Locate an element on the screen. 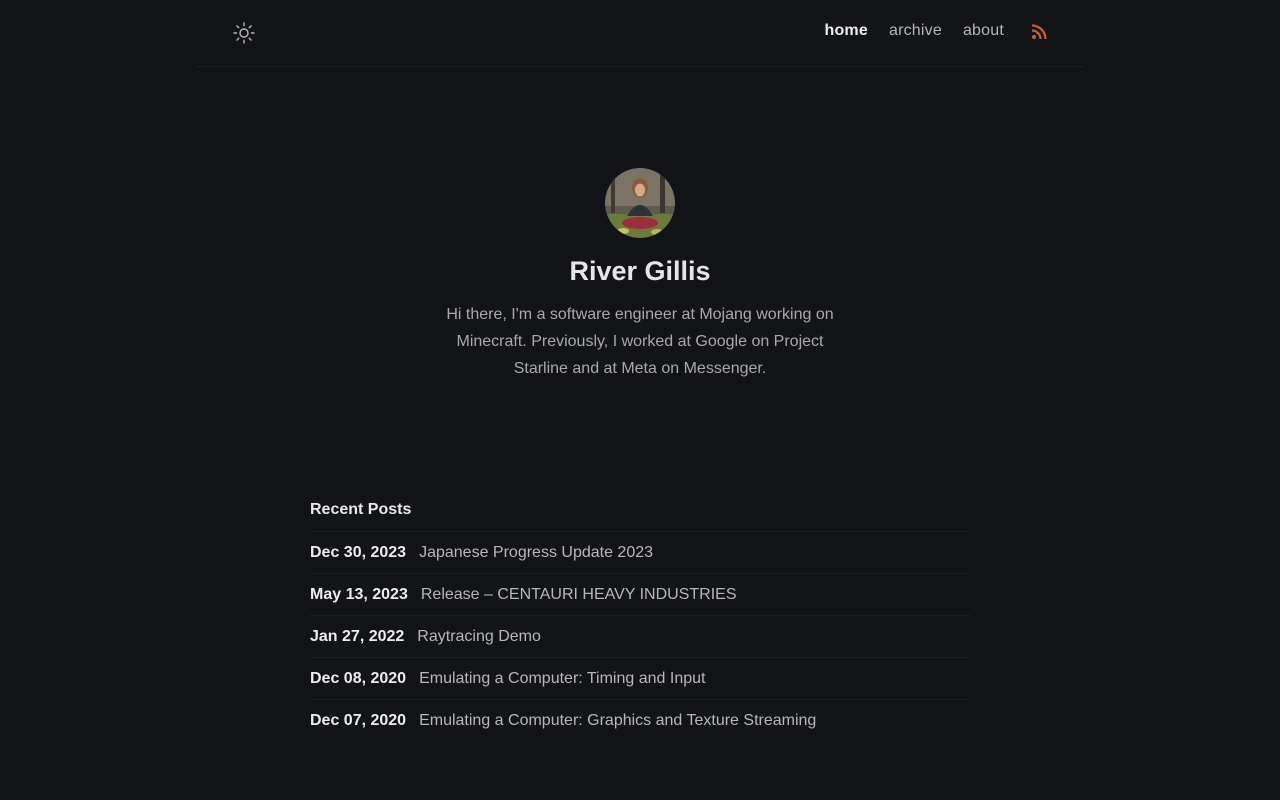 The height and width of the screenshot is (800, 1280). post-date: Jan 27, 2022 is located at coordinates (357, 636).